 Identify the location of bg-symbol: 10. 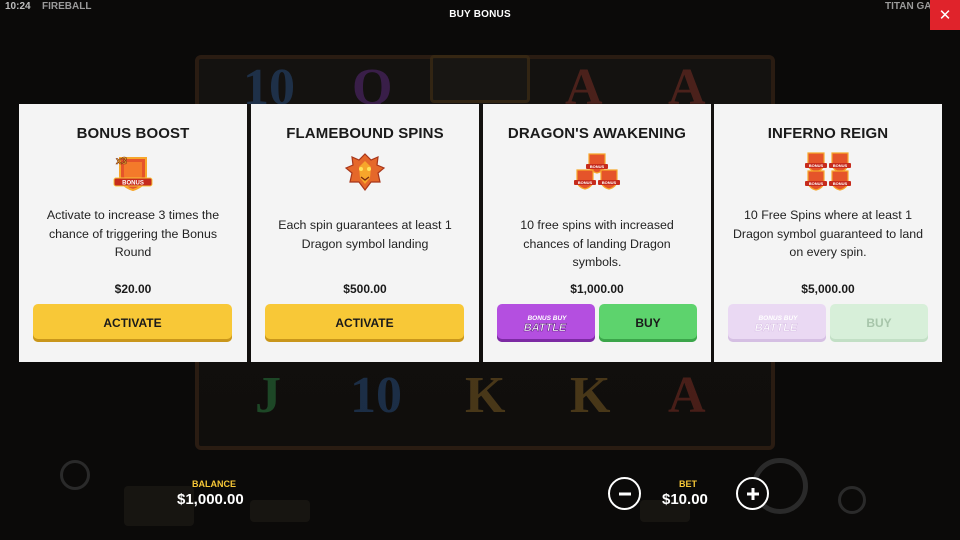
(376, 395).